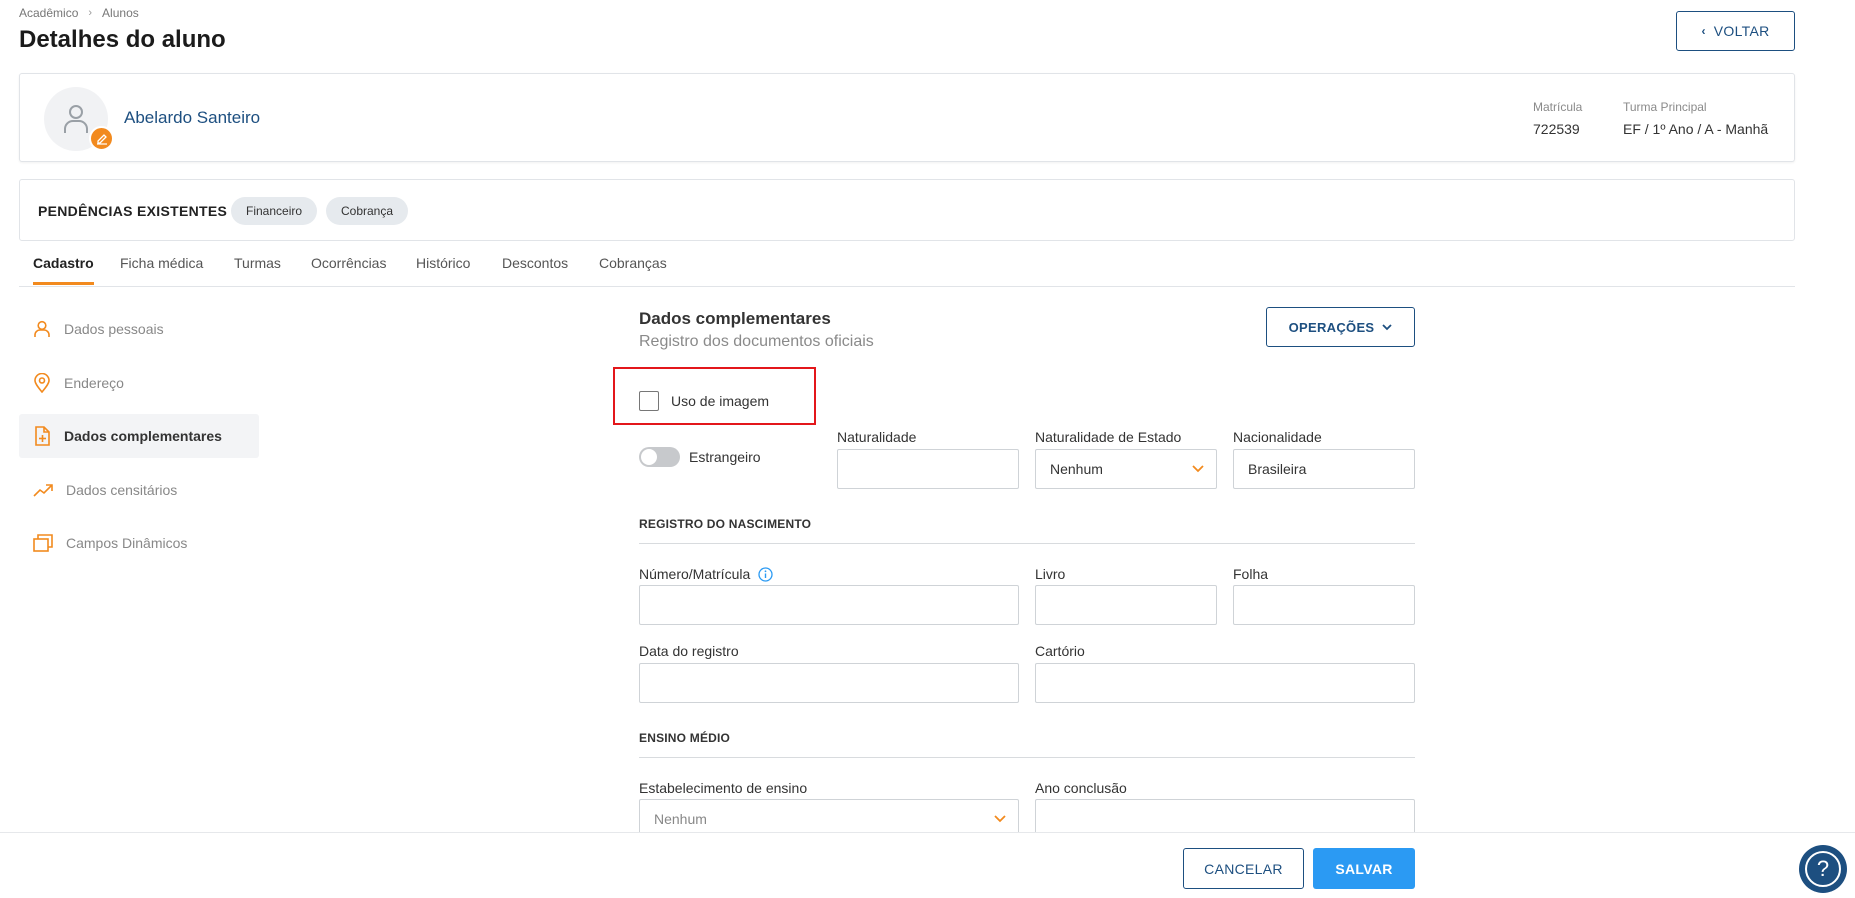 The width and height of the screenshot is (1855, 898). What do you see at coordinates (1324, 469) in the screenshot?
I see `nacionalidade-field: Brasileira` at bounding box center [1324, 469].